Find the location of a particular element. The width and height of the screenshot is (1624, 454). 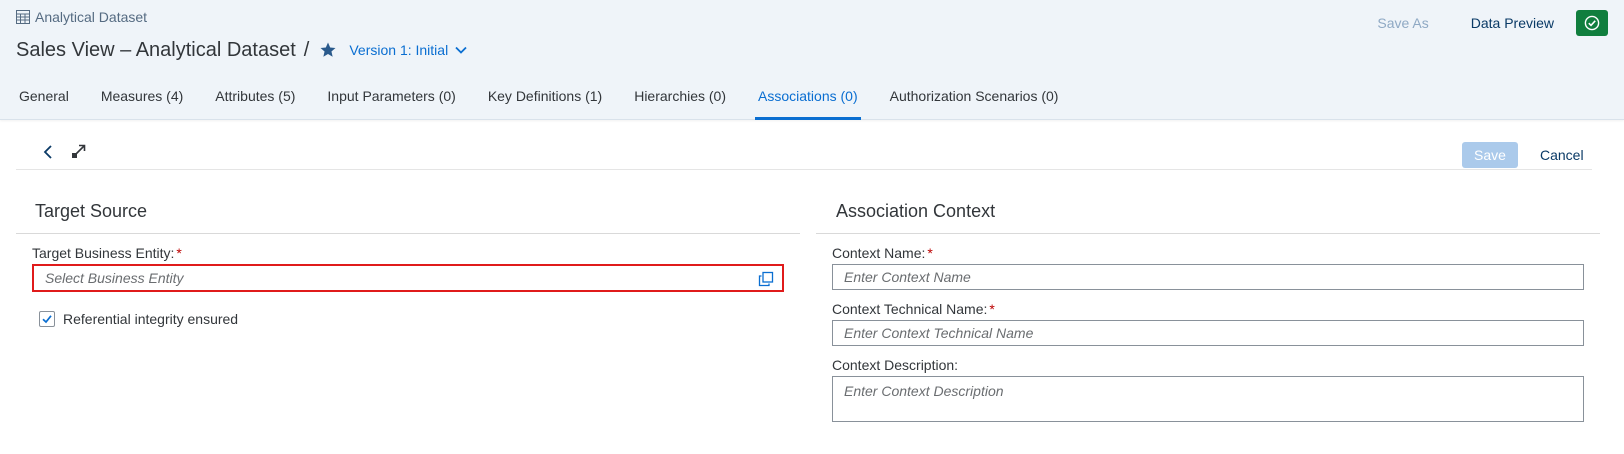

tab-authorization-scenarios: Authorization Scenarios (0) is located at coordinates (974, 100).